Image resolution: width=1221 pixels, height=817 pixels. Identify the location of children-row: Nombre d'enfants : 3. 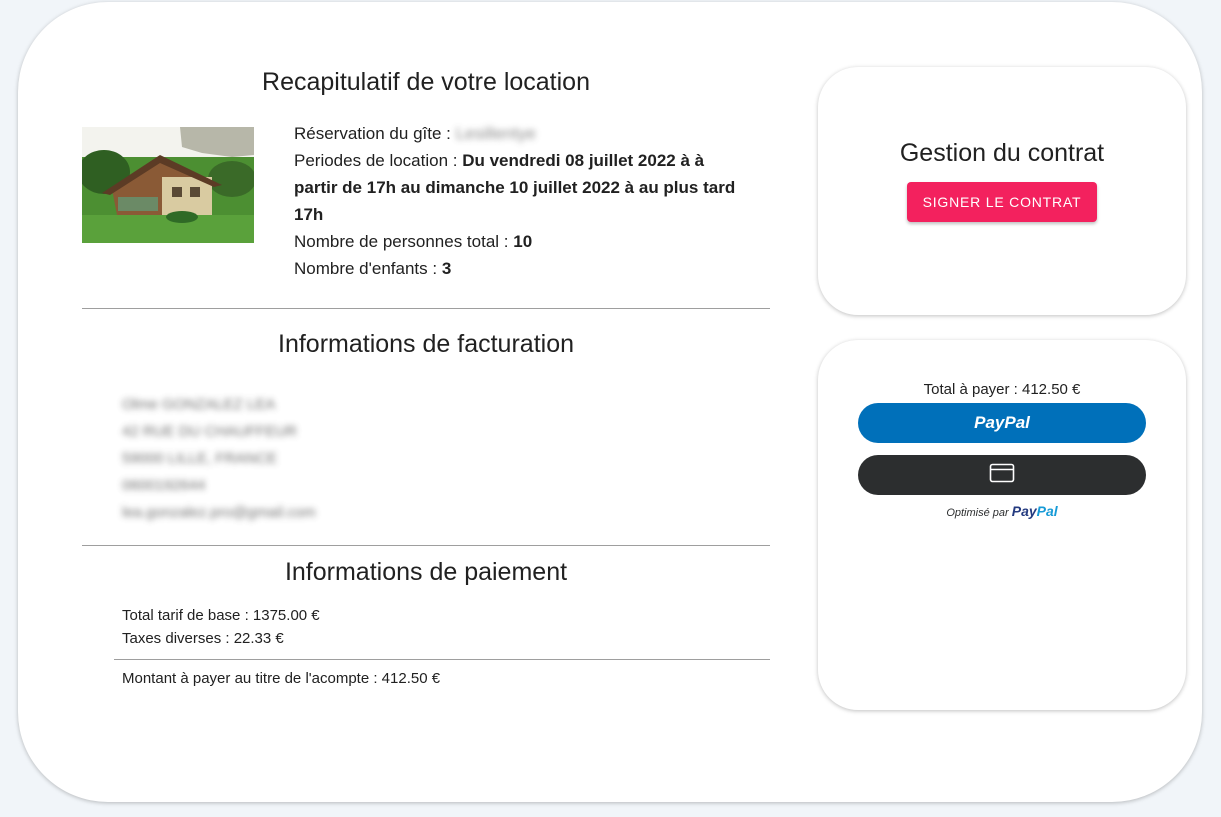
(372, 268).